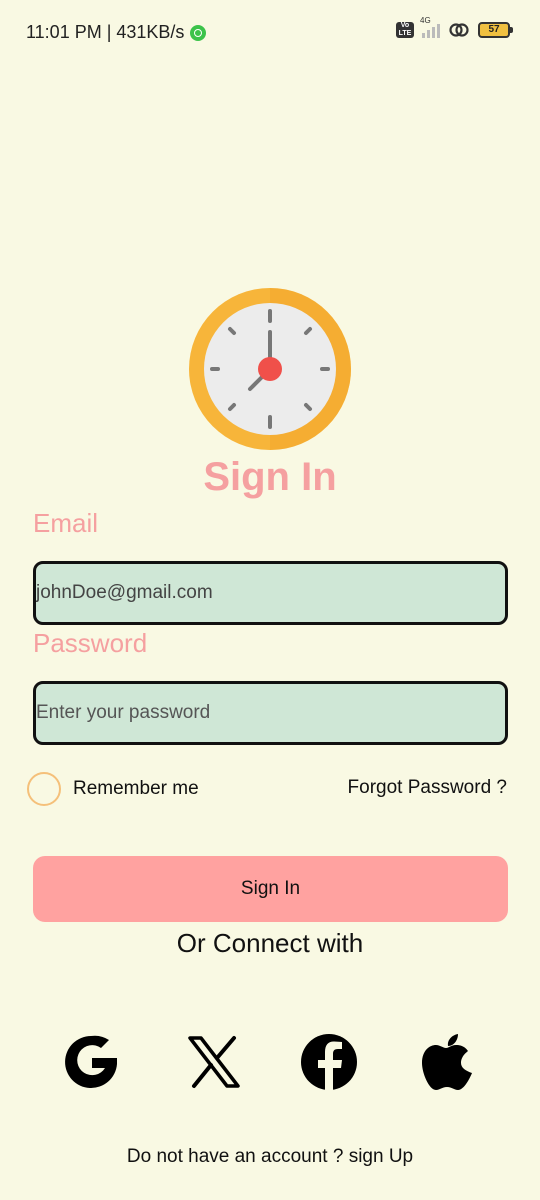 Image resolution: width=540 pixels, height=1200 pixels. I want to click on google-icon, so click(91, 1062).